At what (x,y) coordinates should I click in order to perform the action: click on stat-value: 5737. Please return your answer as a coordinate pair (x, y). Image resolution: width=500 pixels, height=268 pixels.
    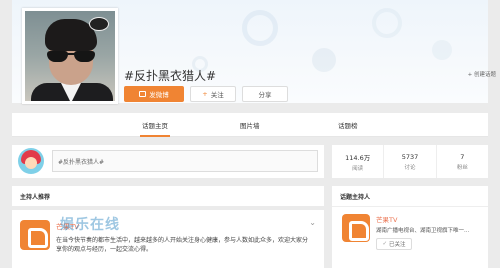
    Looking at the image, I should click on (410, 156).